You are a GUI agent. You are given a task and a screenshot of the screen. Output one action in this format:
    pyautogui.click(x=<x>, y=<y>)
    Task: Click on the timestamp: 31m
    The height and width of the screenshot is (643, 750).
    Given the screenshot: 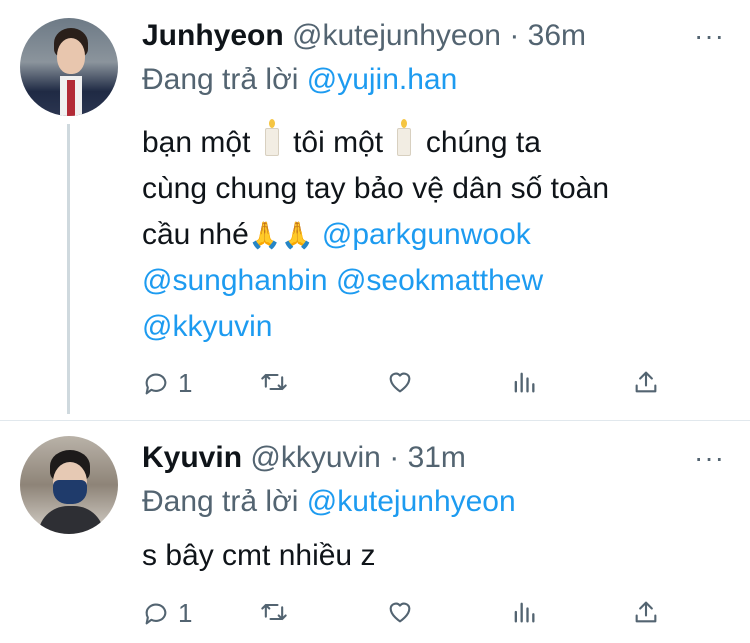 What is the action you would take?
    pyautogui.click(x=437, y=457)
    